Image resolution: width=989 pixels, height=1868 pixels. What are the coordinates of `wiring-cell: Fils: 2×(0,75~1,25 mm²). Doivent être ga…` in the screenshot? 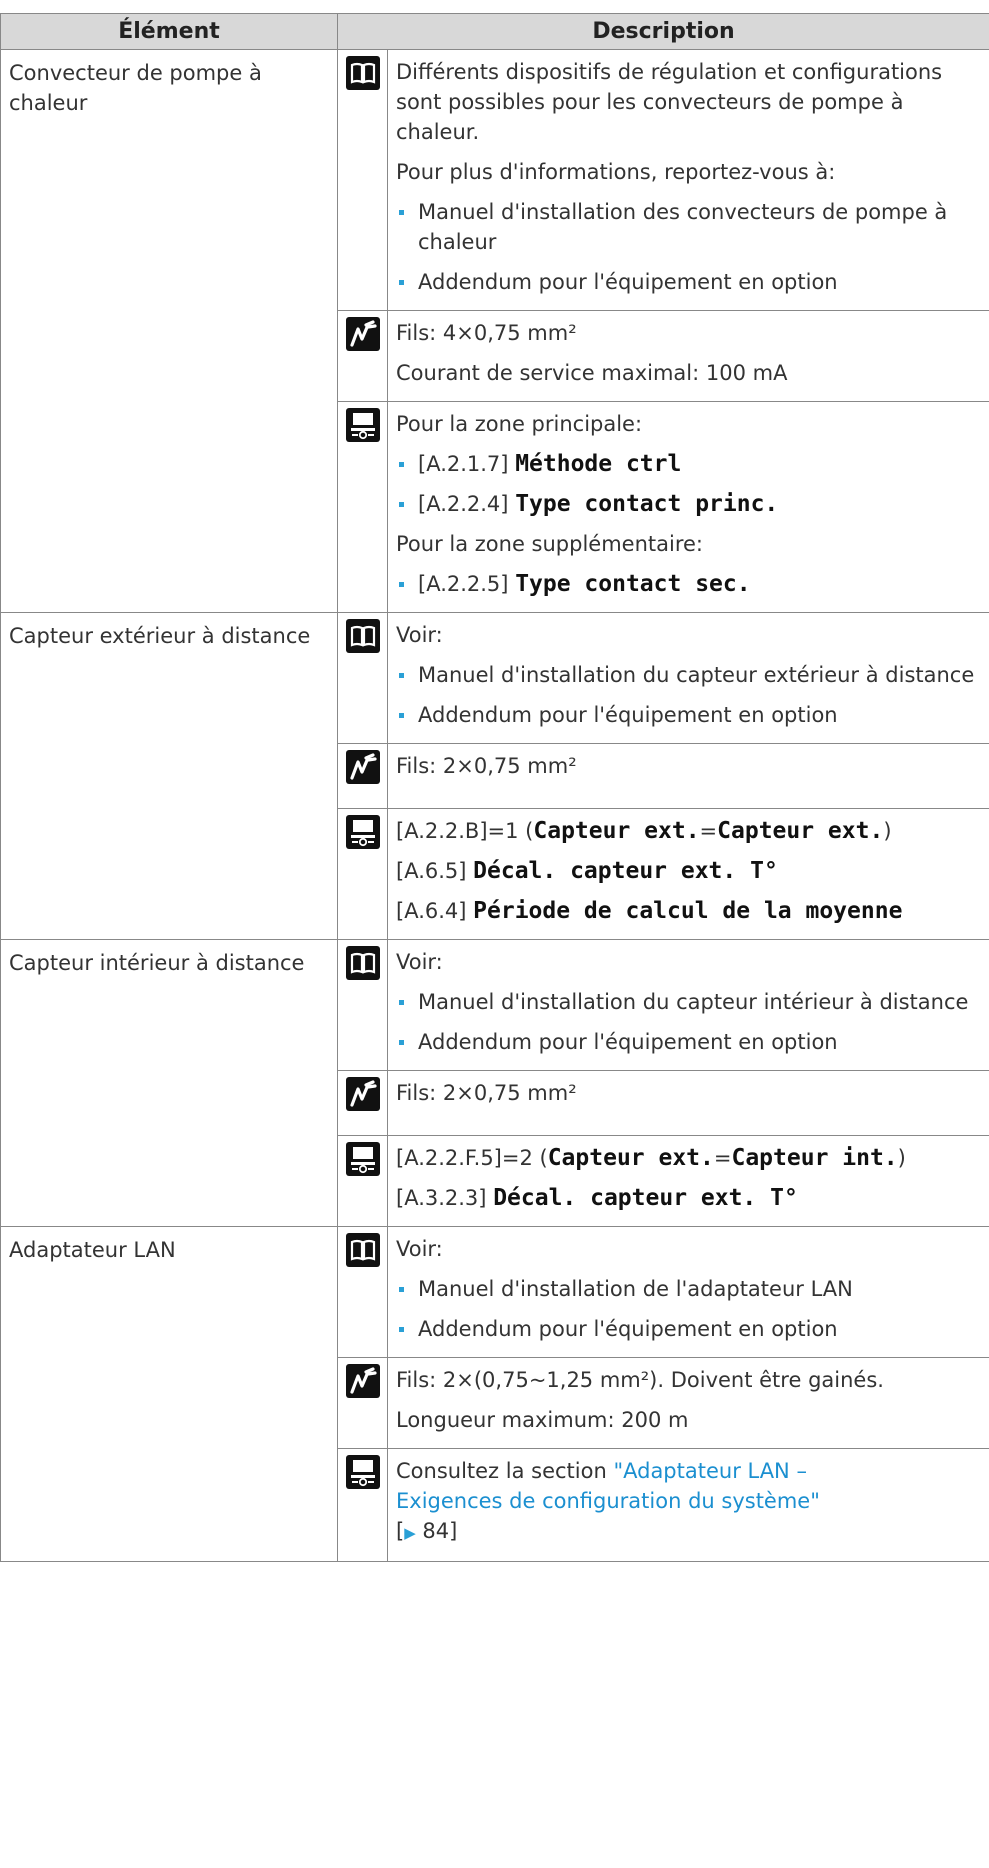 It's located at (687, 1403).